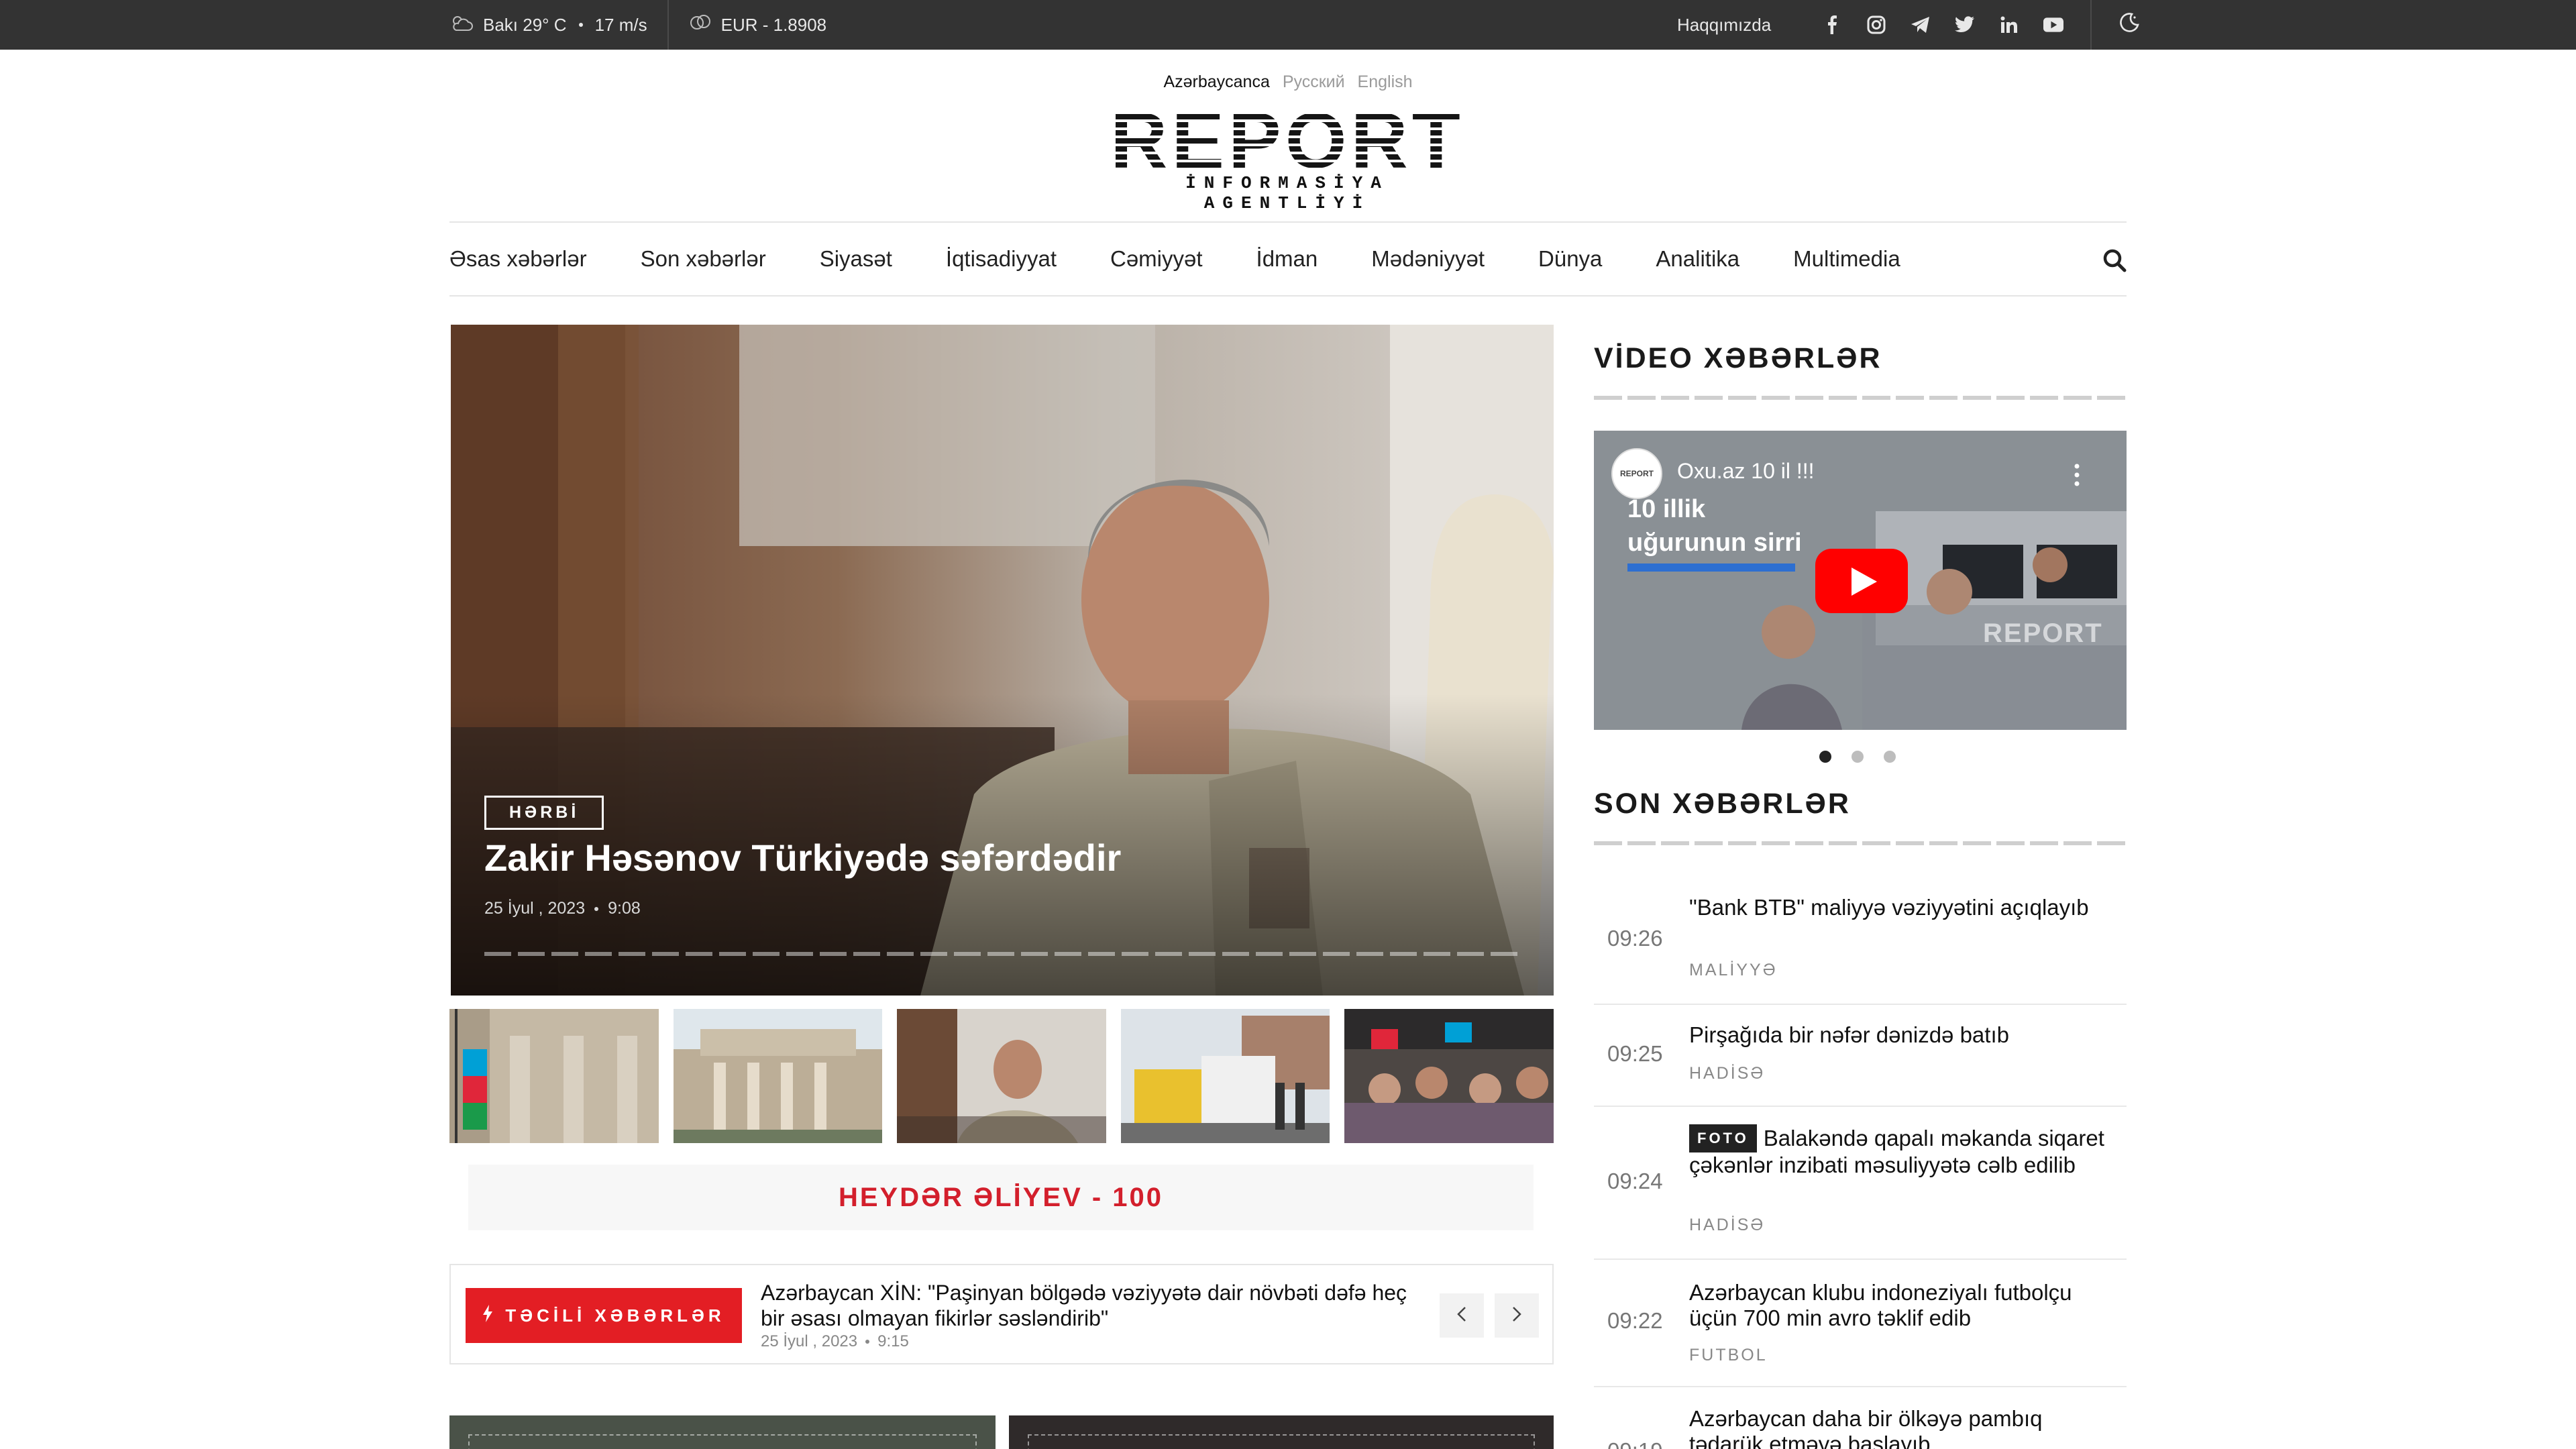  Describe the element at coordinates (1635, 1320) in the screenshot. I see `news-time: 09:22` at that location.